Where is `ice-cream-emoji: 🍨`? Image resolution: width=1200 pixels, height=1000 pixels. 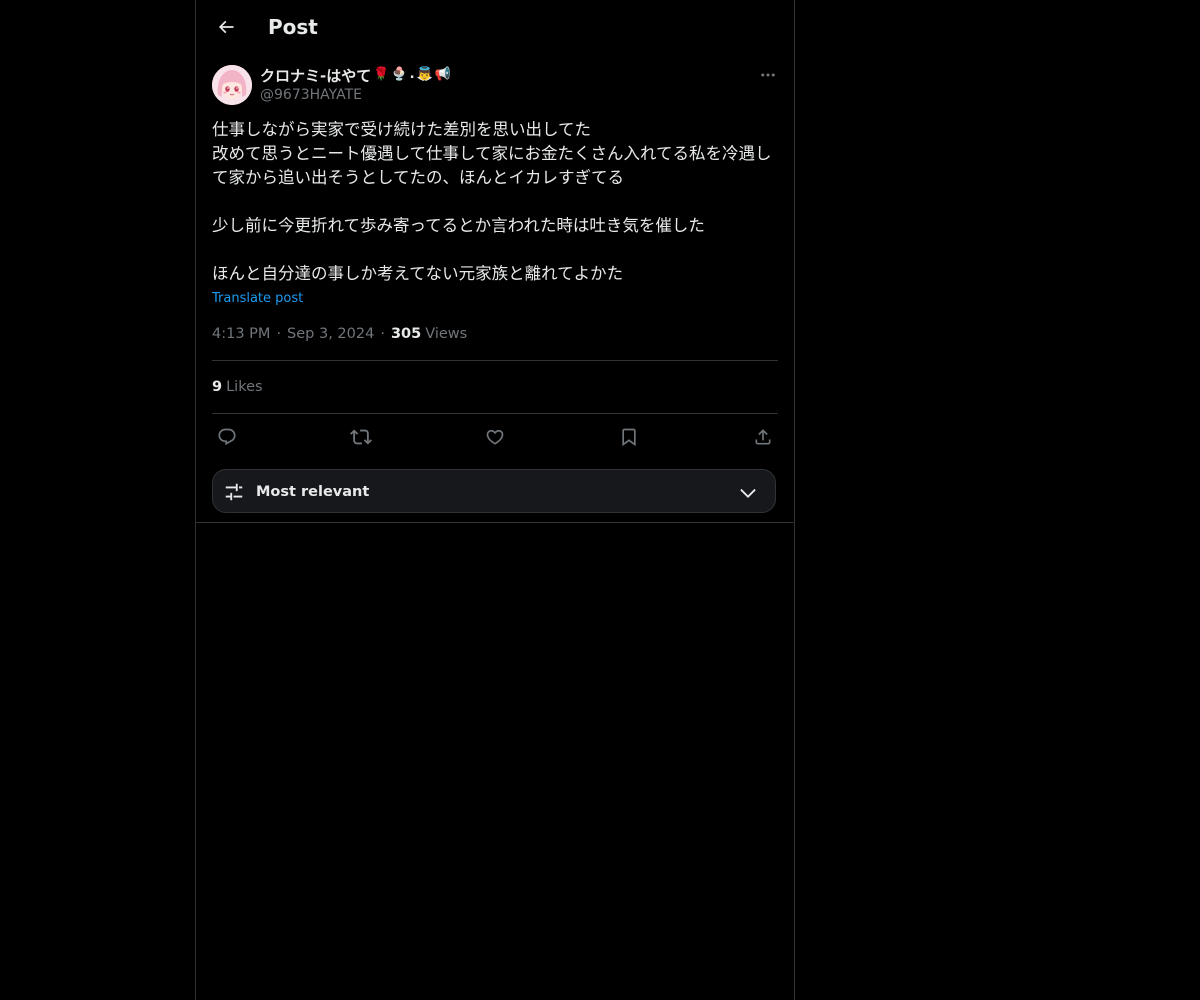 ice-cream-emoji: 🍨 is located at coordinates (399, 74).